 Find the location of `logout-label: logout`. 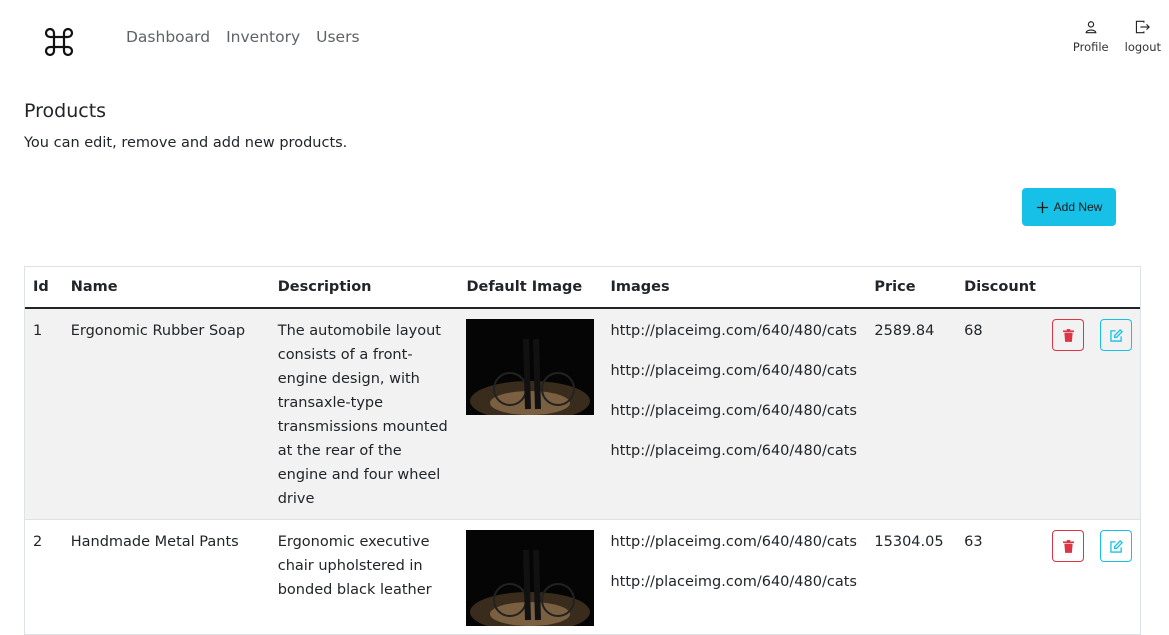

logout-label: logout is located at coordinates (1142, 47).